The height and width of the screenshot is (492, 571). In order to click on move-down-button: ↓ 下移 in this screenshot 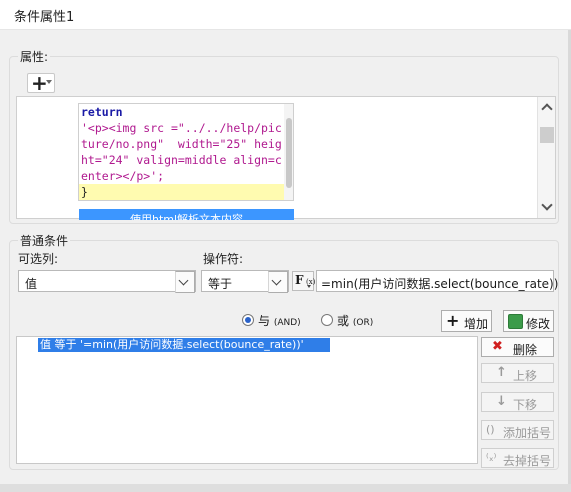, I will do `click(517, 402)`.